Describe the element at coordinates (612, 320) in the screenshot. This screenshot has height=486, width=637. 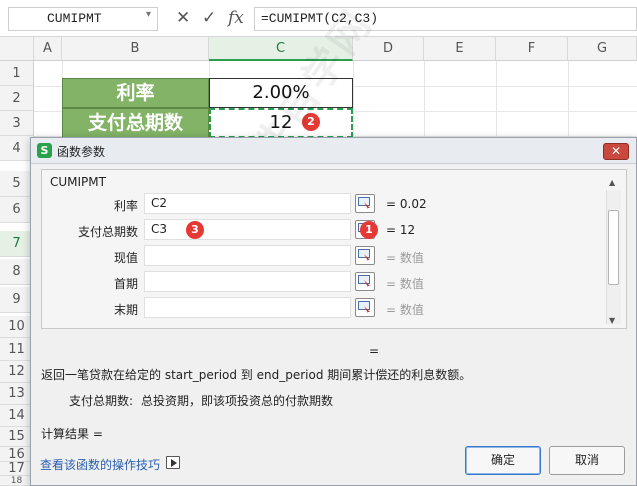
I see `scroll-down-icon: ▼` at that location.